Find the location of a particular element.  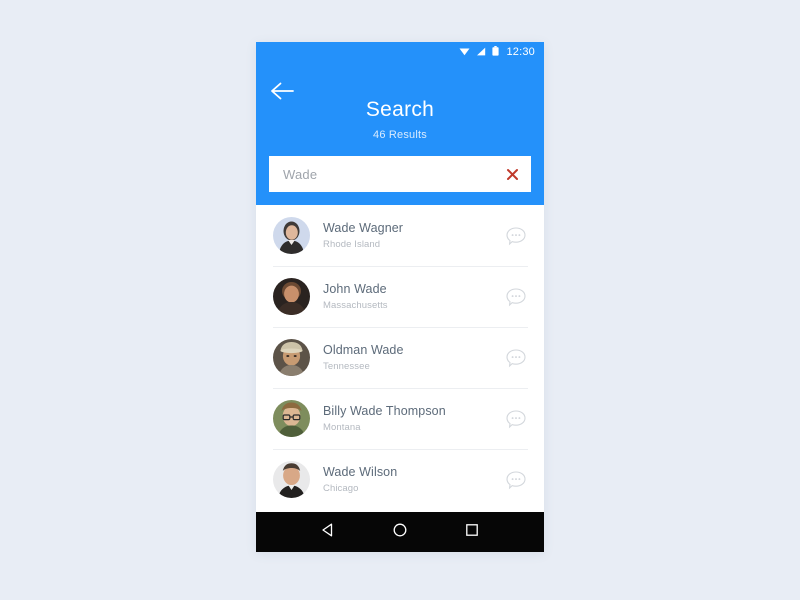

page-title: Search is located at coordinates (400, 109).